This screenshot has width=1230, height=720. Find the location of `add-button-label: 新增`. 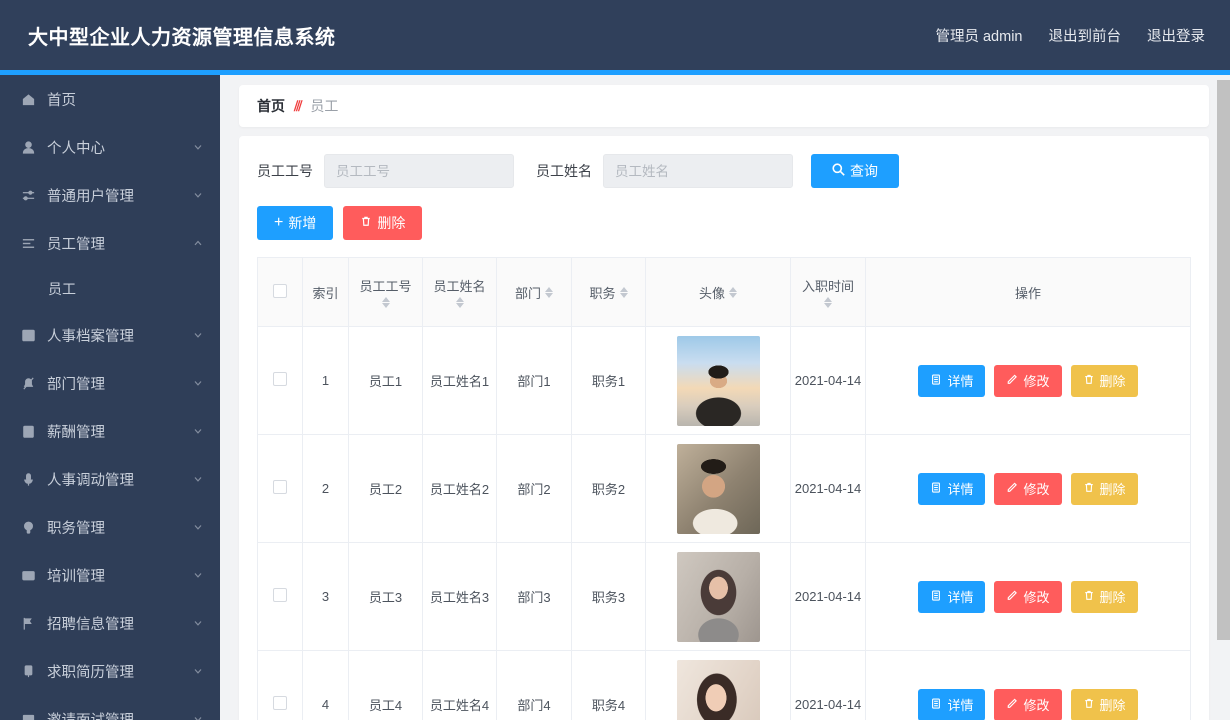

add-button-label: 新增 is located at coordinates (302, 223).